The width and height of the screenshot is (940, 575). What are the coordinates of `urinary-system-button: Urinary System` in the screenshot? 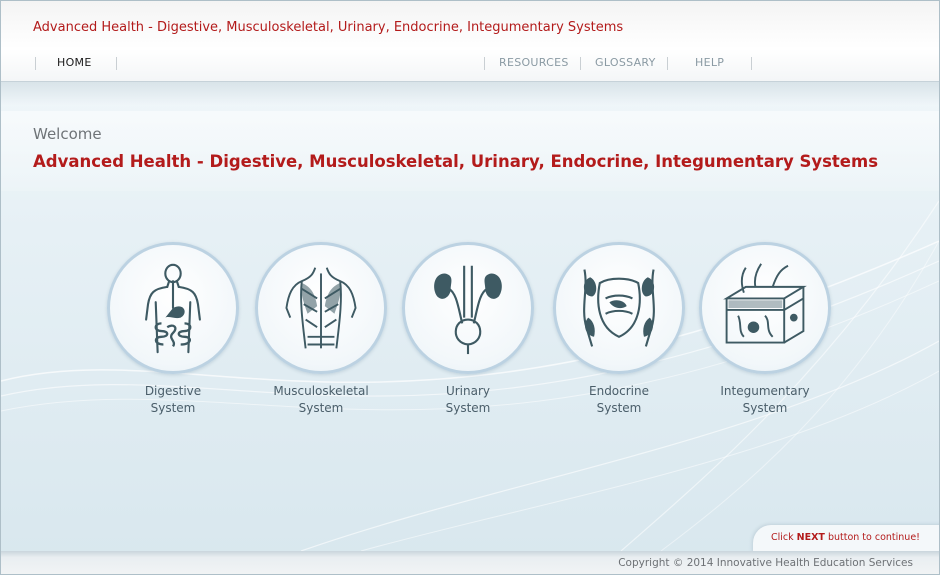 It's located at (468, 329).